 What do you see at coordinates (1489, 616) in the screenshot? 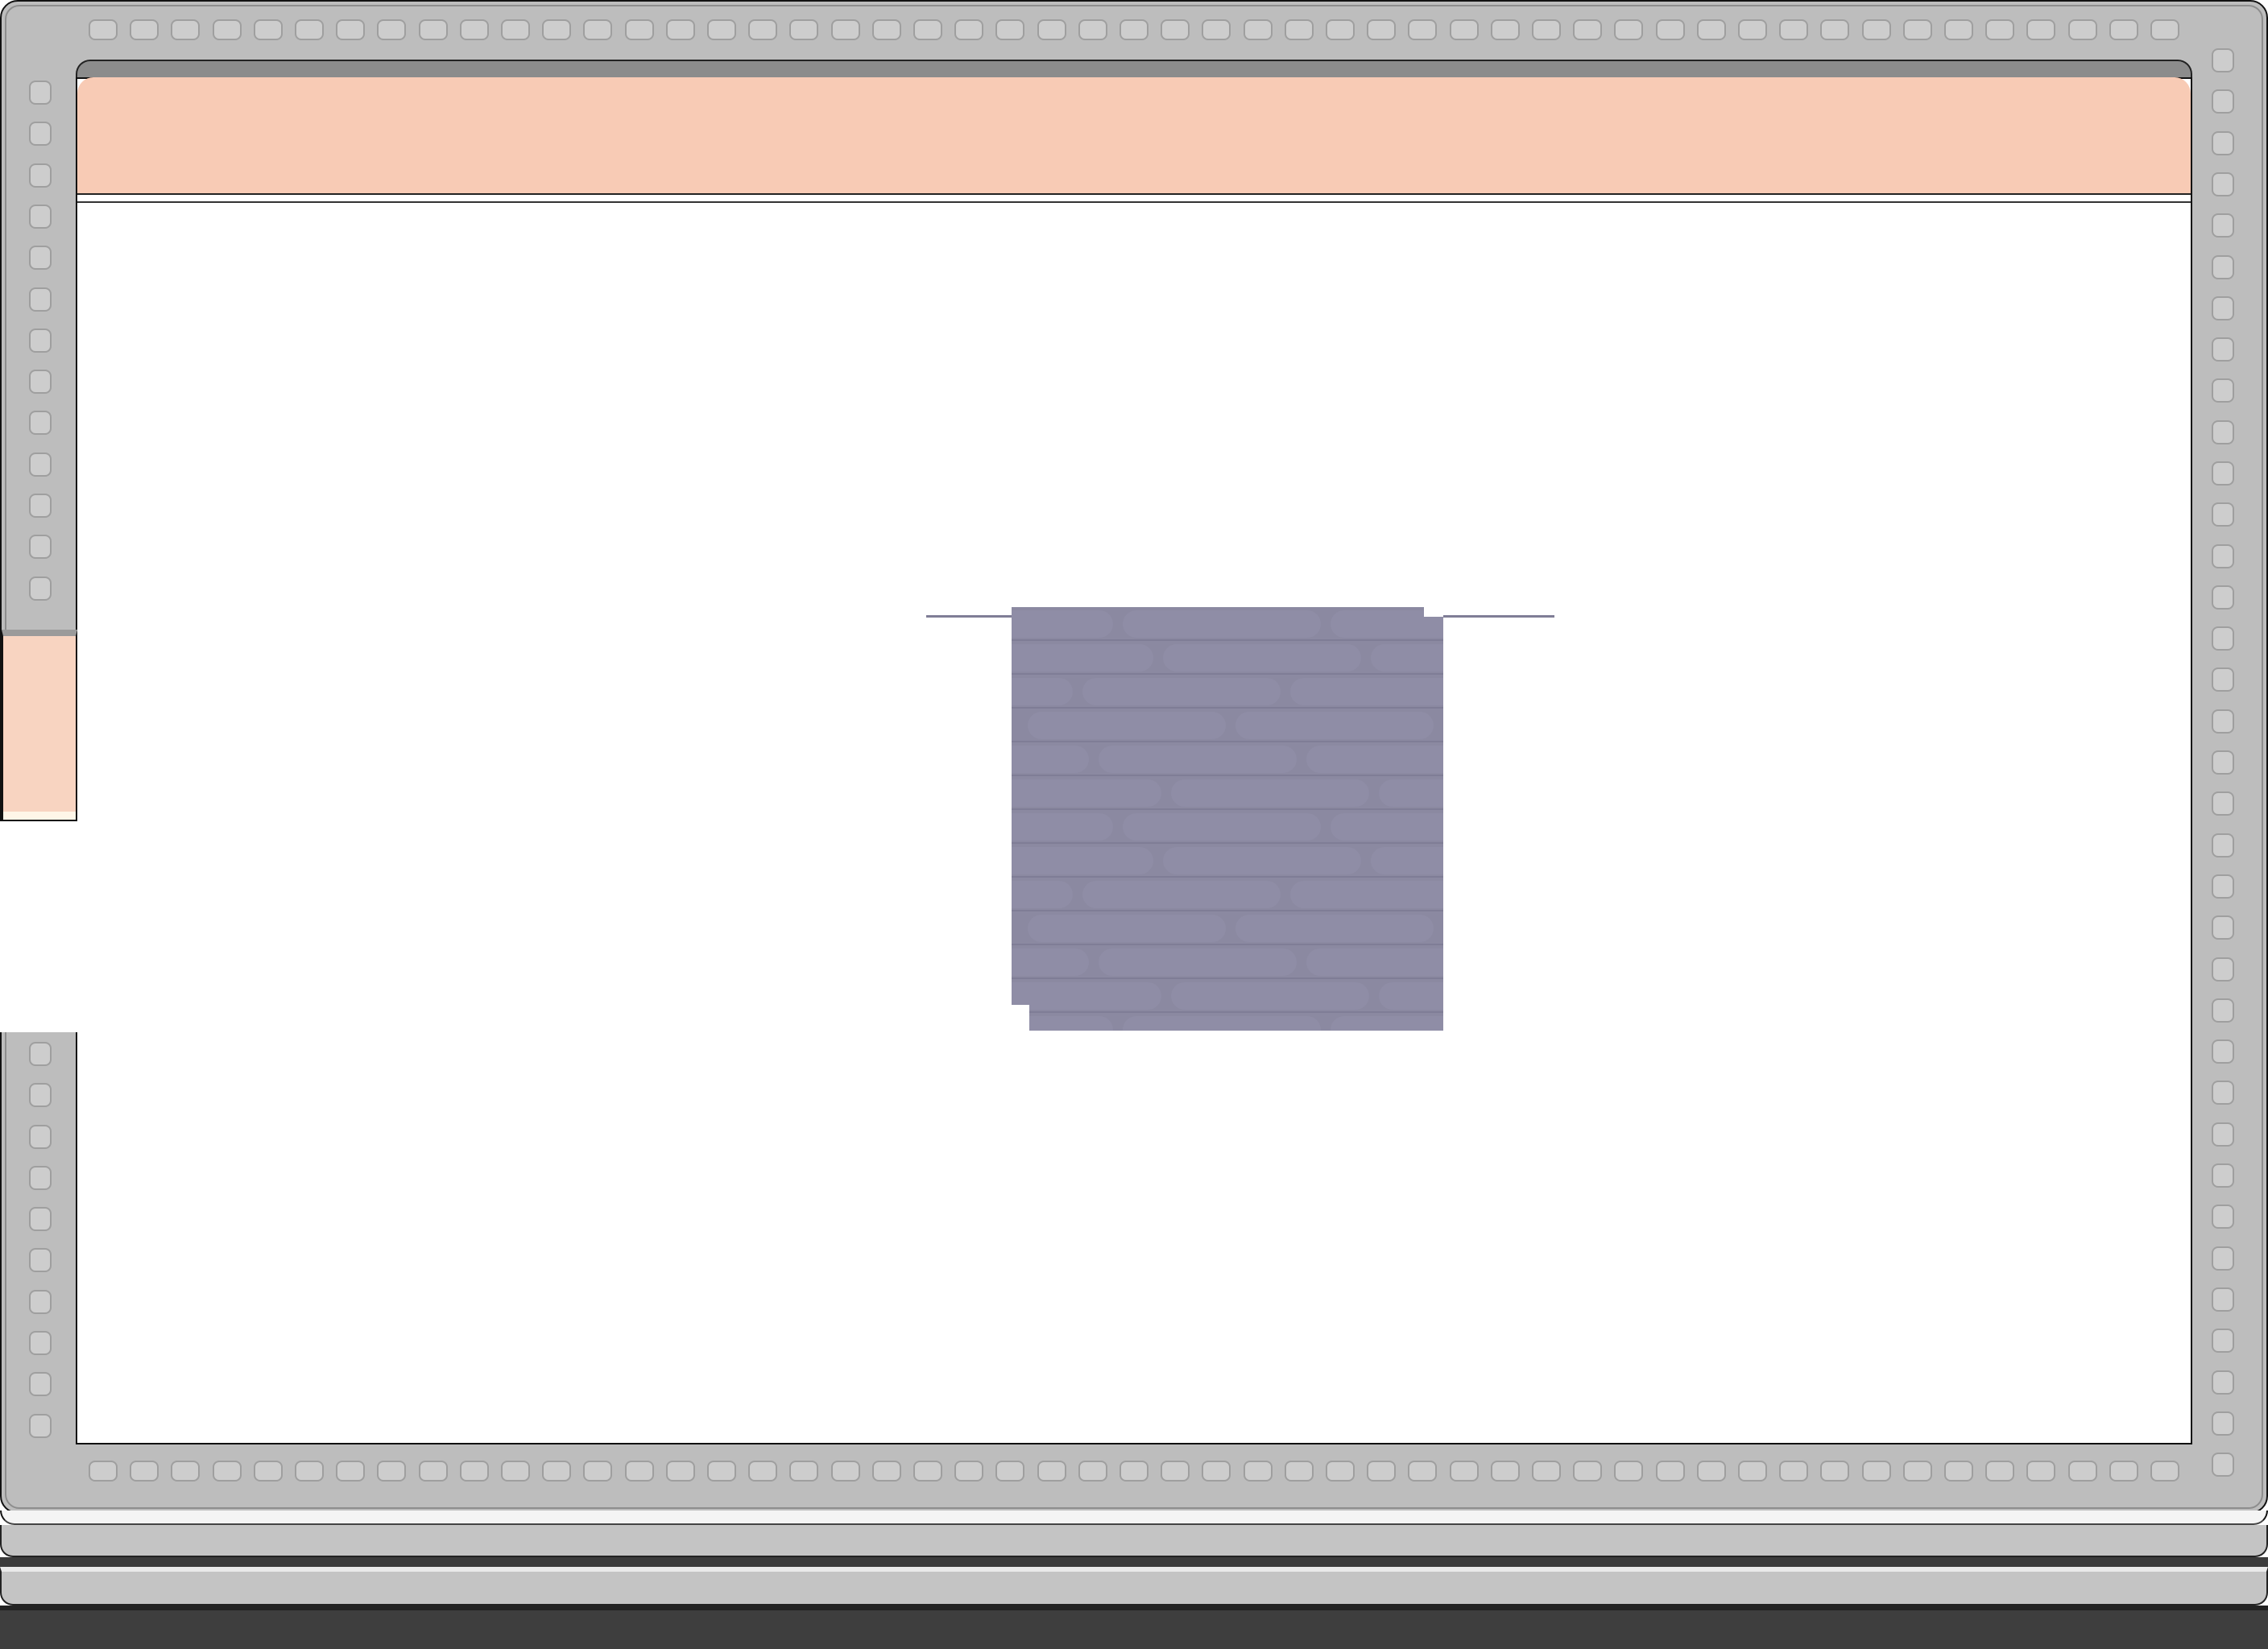
I see `block-ledge-right` at bounding box center [1489, 616].